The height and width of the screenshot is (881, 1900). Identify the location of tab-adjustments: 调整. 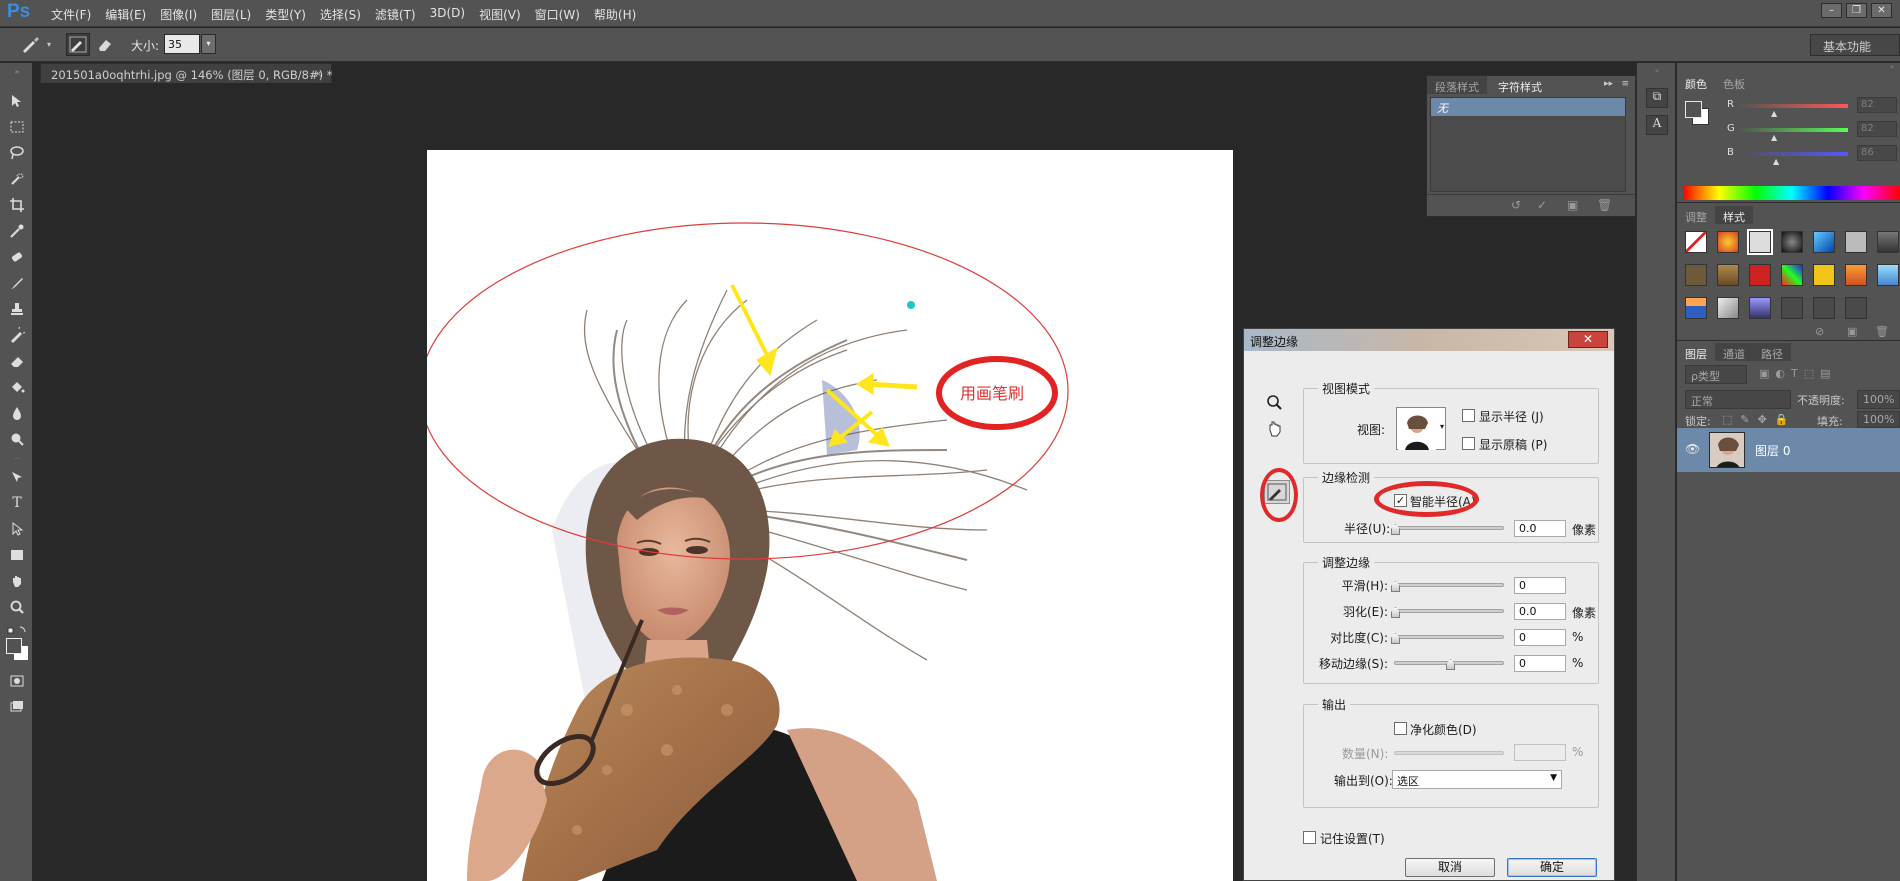
(1696, 215).